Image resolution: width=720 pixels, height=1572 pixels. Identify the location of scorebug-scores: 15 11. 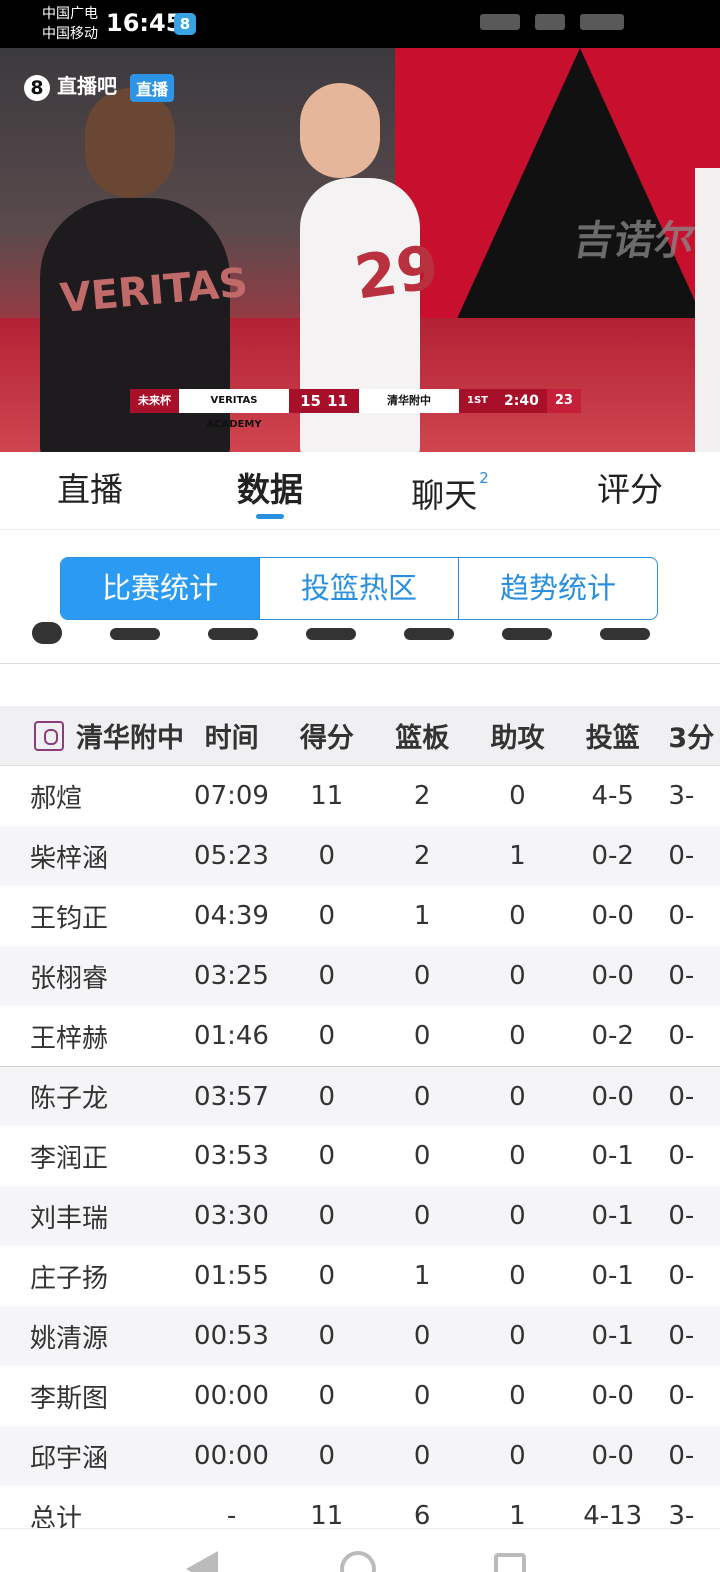
(324, 401).